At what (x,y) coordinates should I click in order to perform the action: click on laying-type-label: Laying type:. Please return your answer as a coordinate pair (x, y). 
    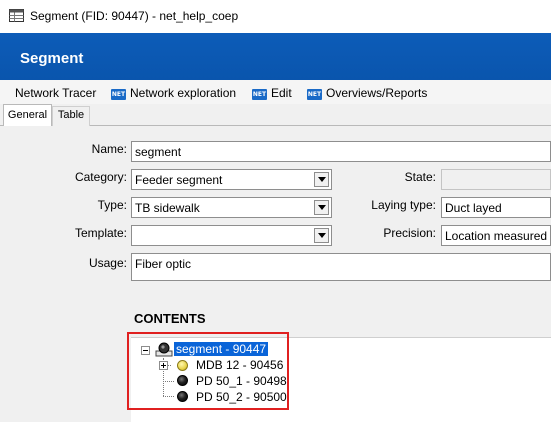
    Looking at the image, I should click on (403, 205).